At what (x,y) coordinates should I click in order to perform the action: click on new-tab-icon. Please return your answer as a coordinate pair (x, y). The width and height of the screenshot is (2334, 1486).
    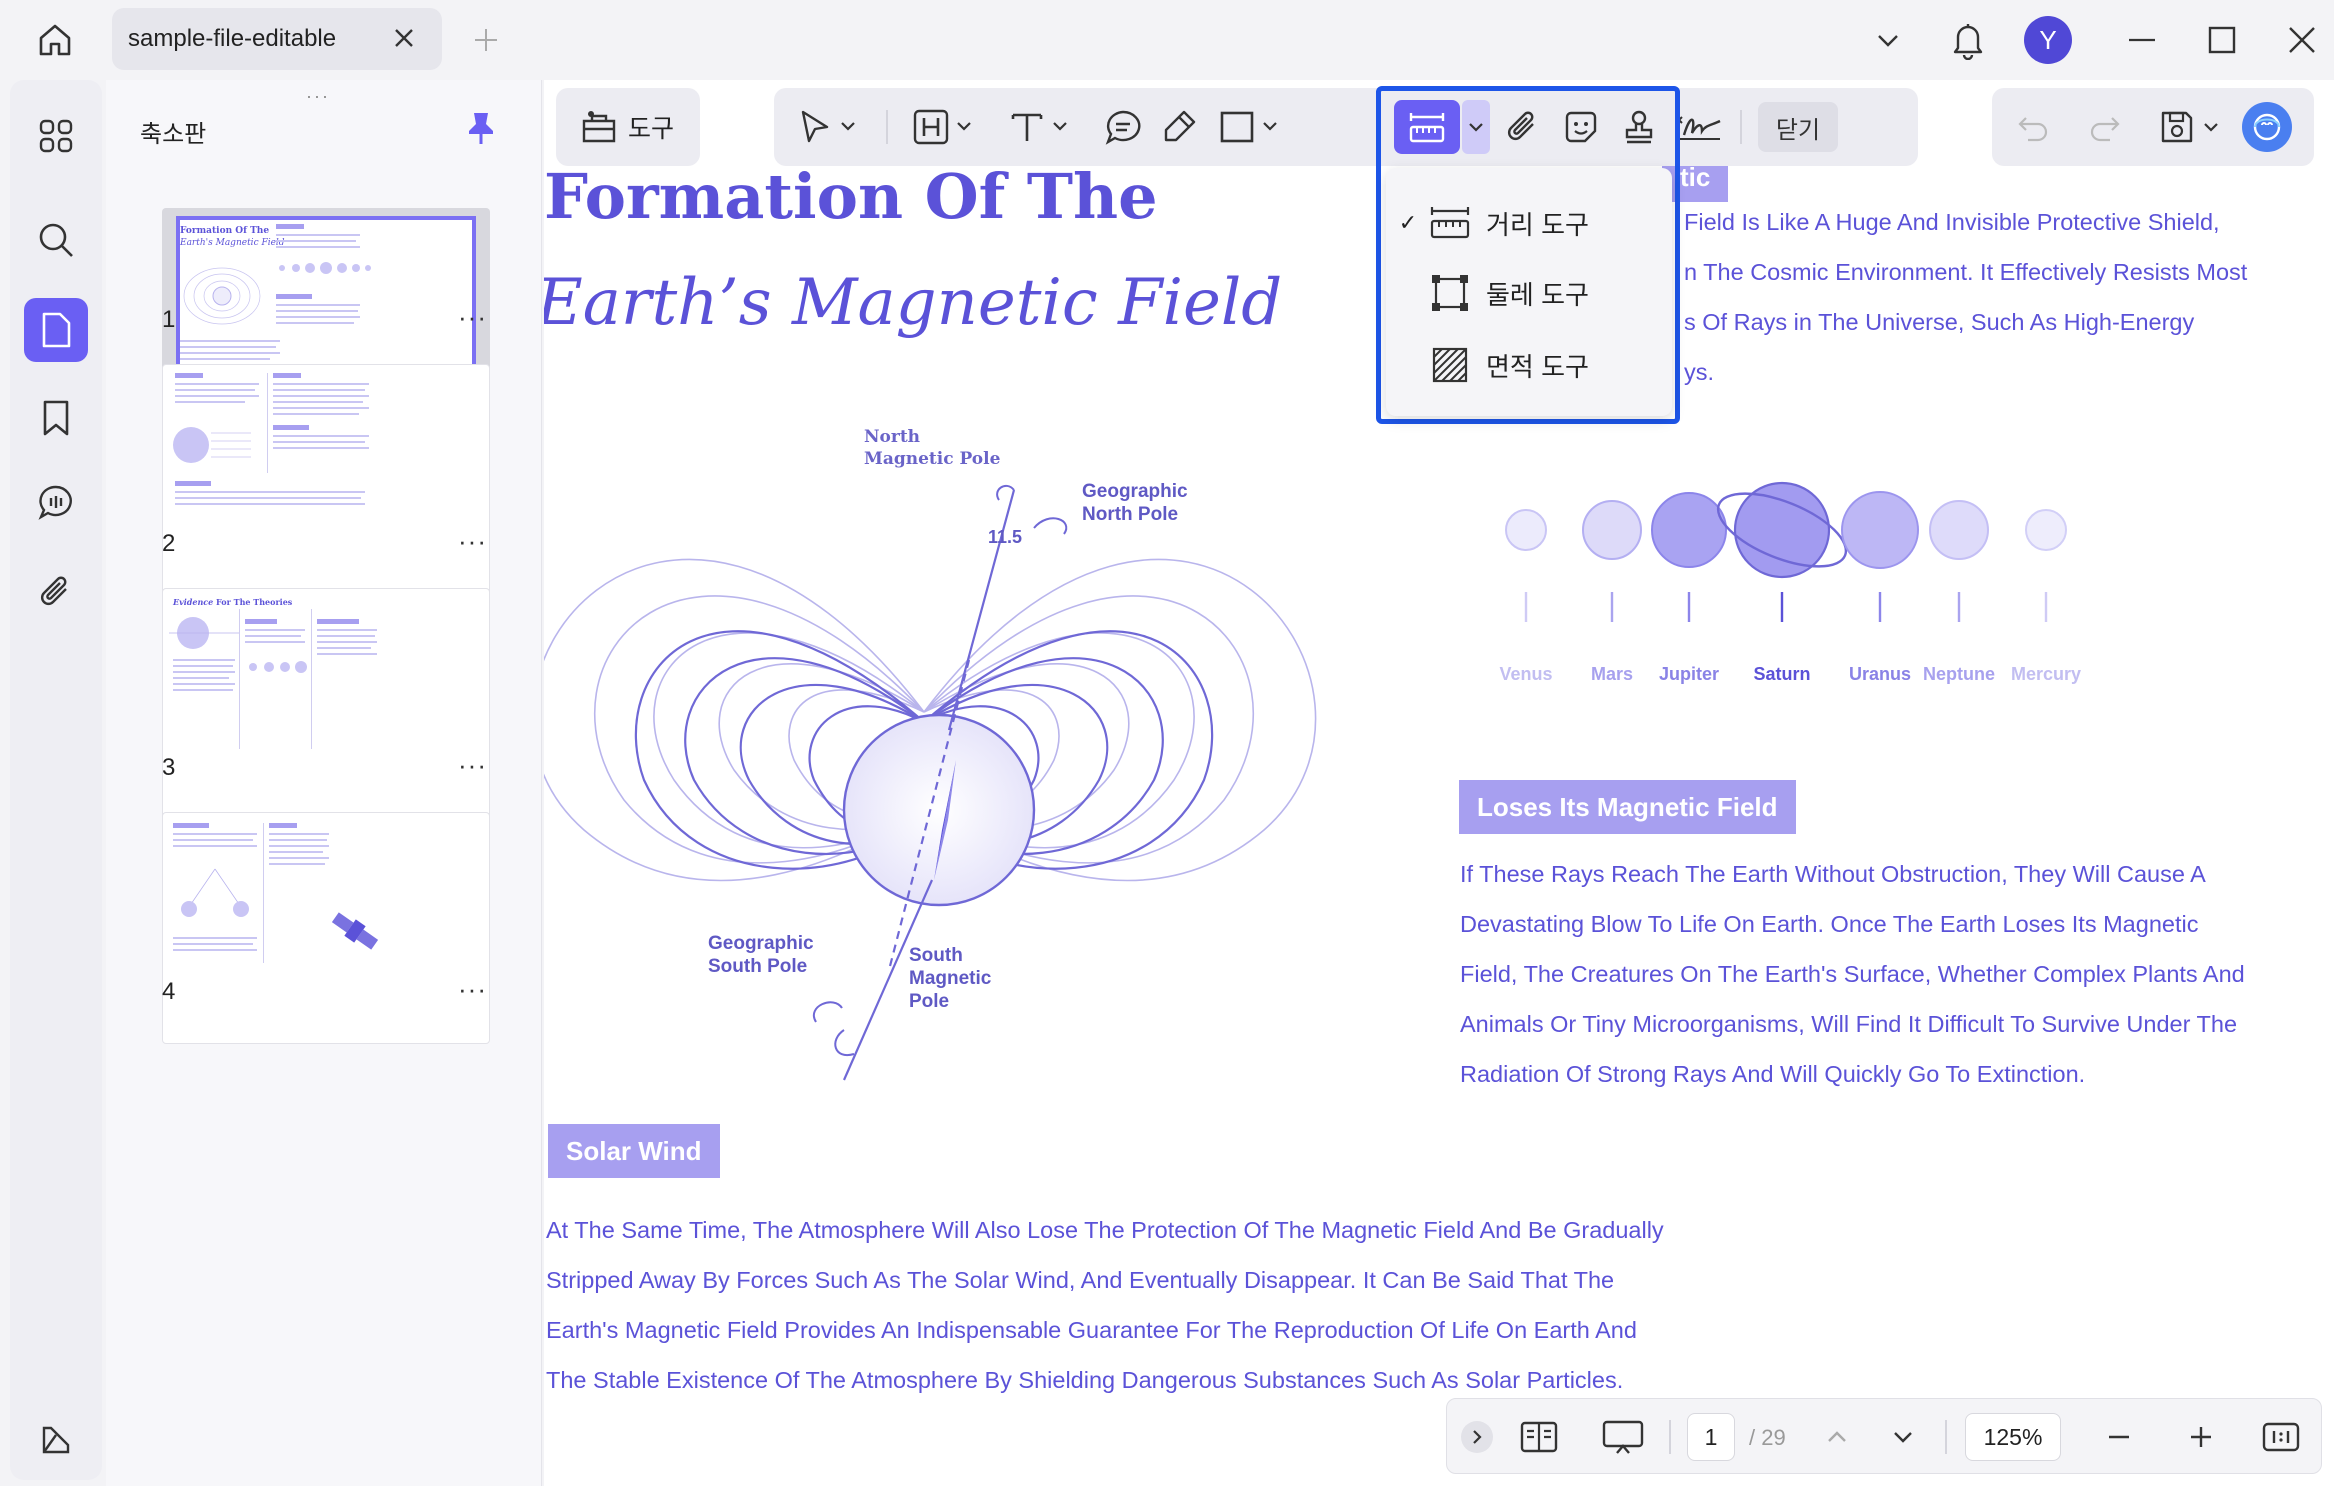
    Looking at the image, I should click on (486, 40).